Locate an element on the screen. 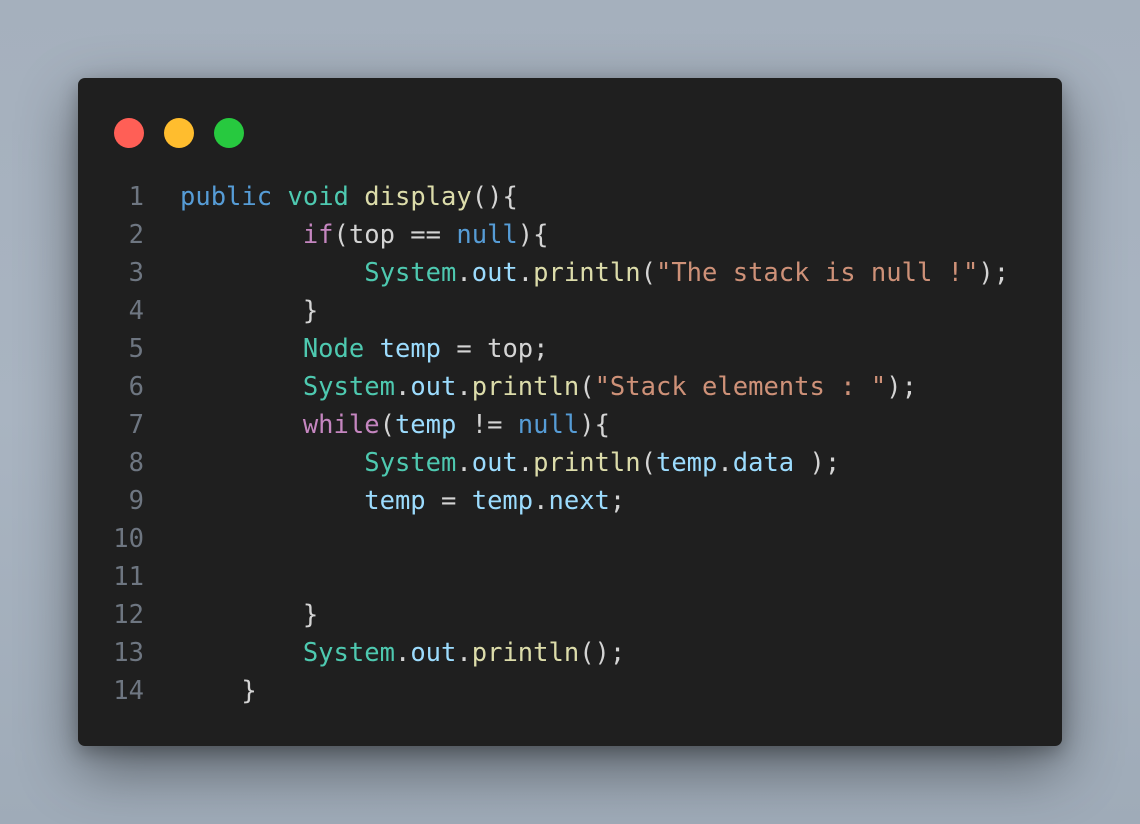  code-text: System.out.println(temp.data ); is located at coordinates (510, 463).